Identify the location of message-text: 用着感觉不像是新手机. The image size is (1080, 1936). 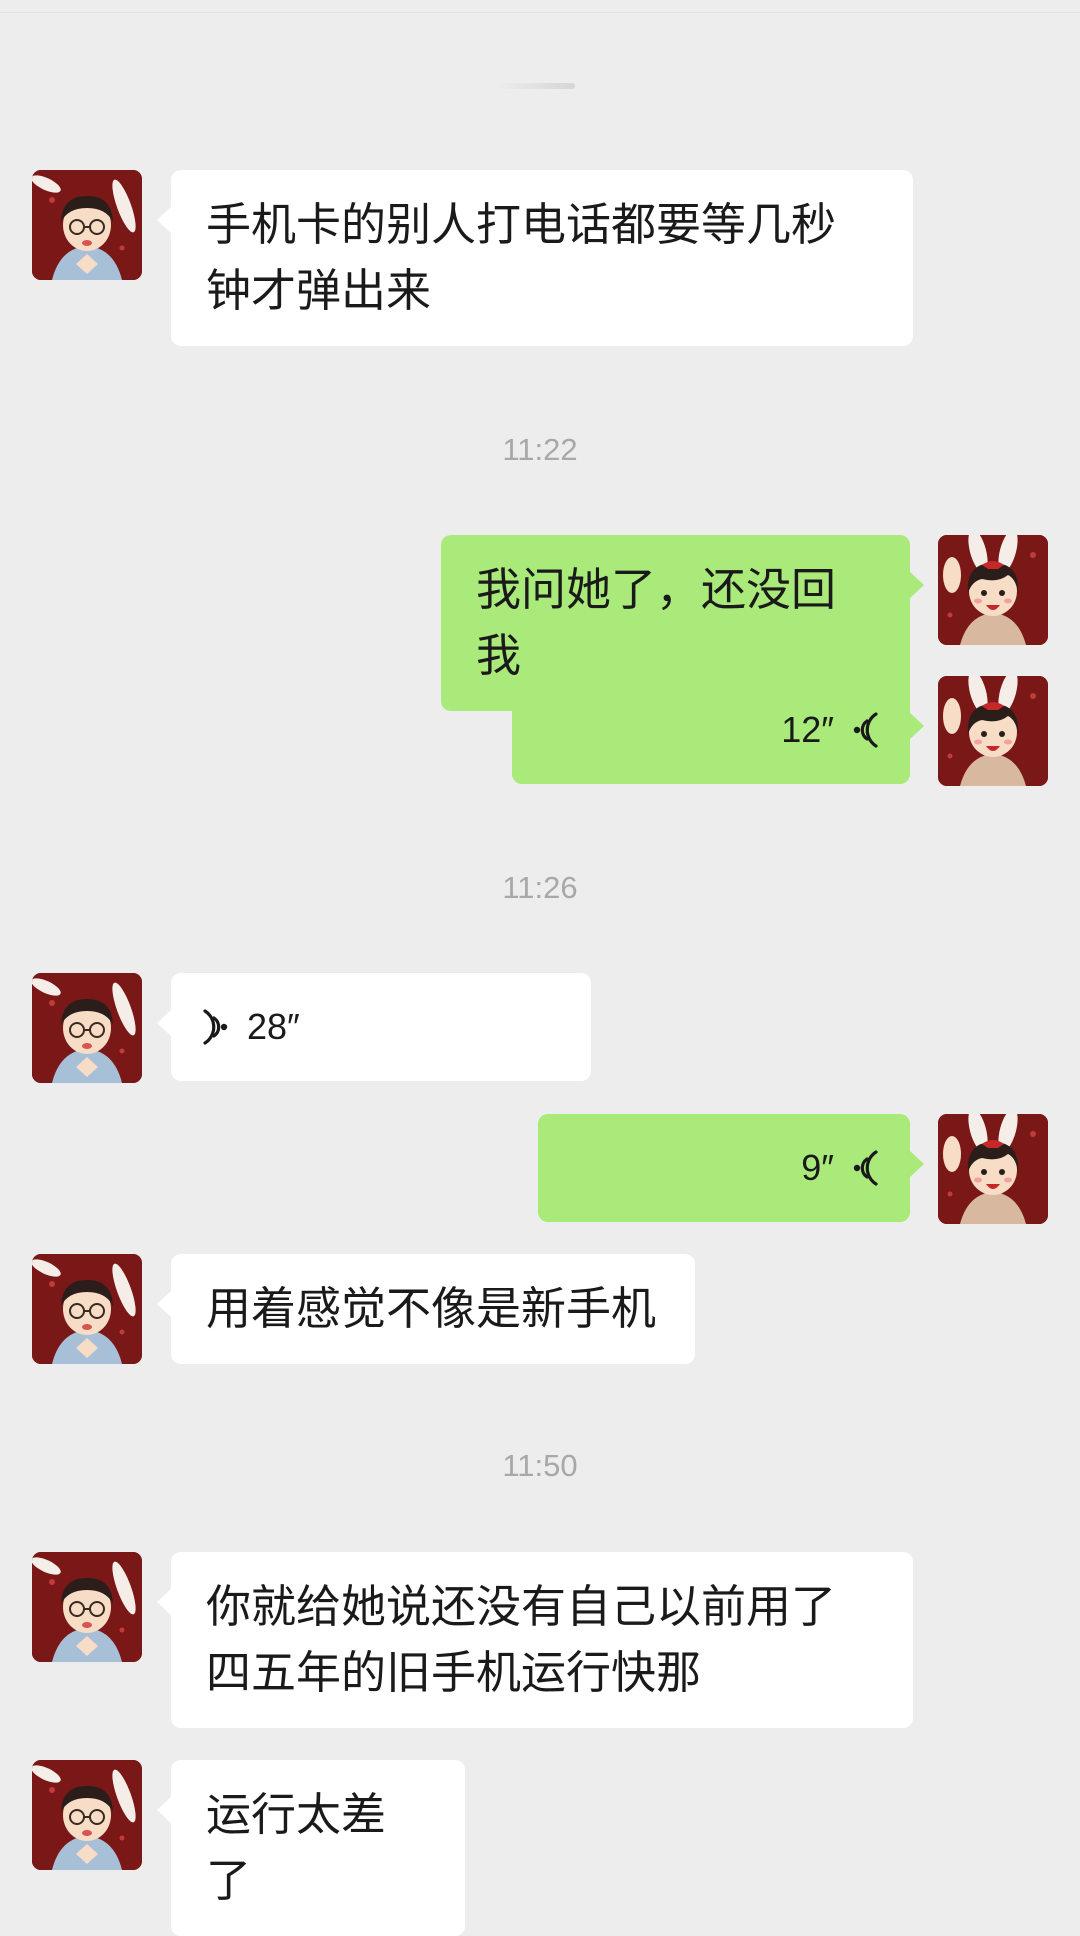
(431, 1308).